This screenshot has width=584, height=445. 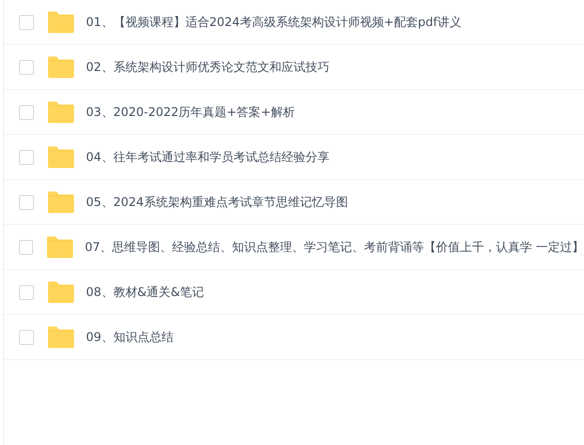 I want to click on folder-name: 09、知识点总结, so click(x=130, y=337).